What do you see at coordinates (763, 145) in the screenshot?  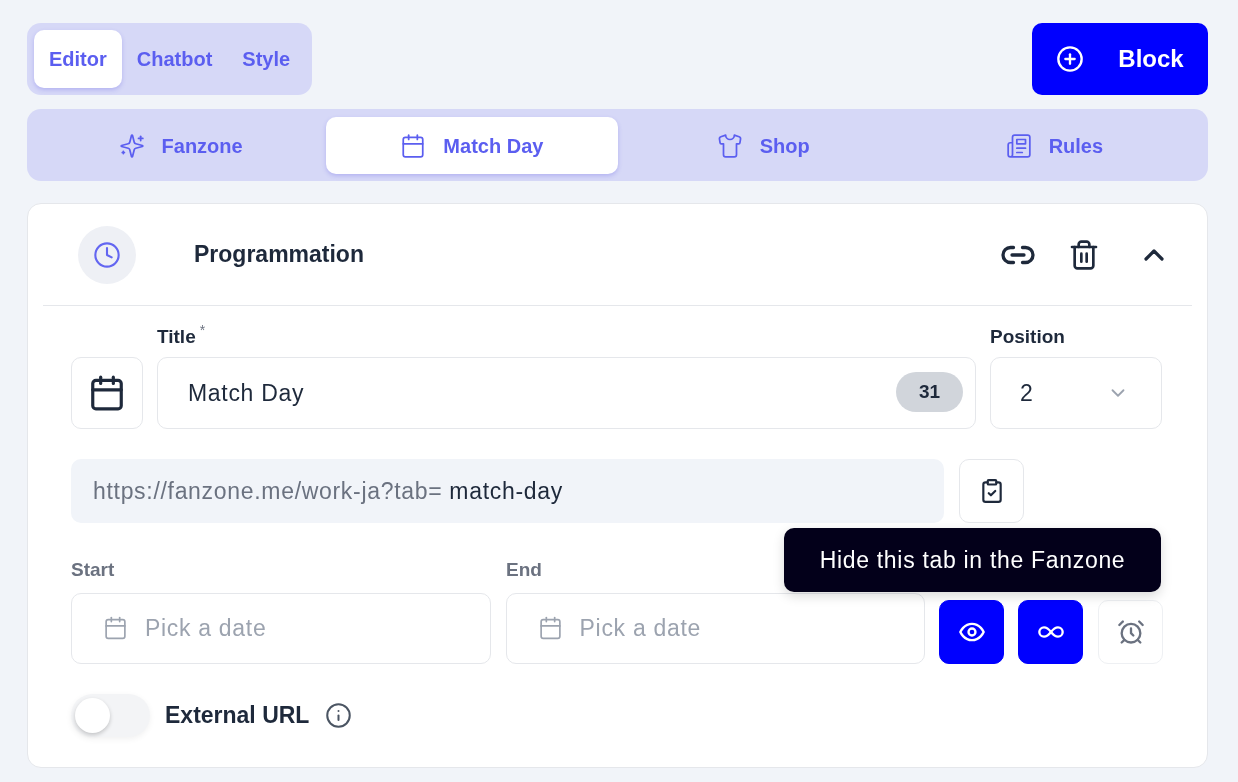 I see `section-tab: Shop` at bounding box center [763, 145].